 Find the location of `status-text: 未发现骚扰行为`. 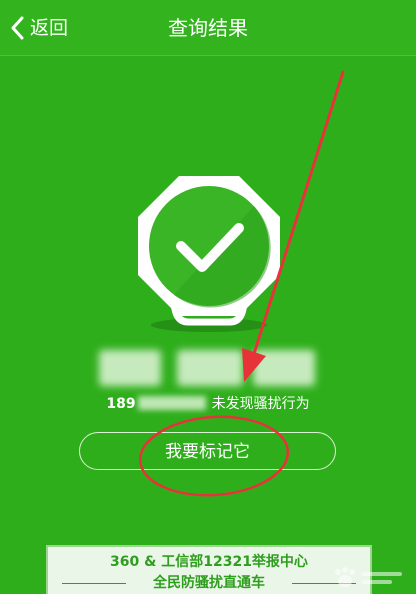

status-text: 未发现骚扰行为 is located at coordinates (260, 404).